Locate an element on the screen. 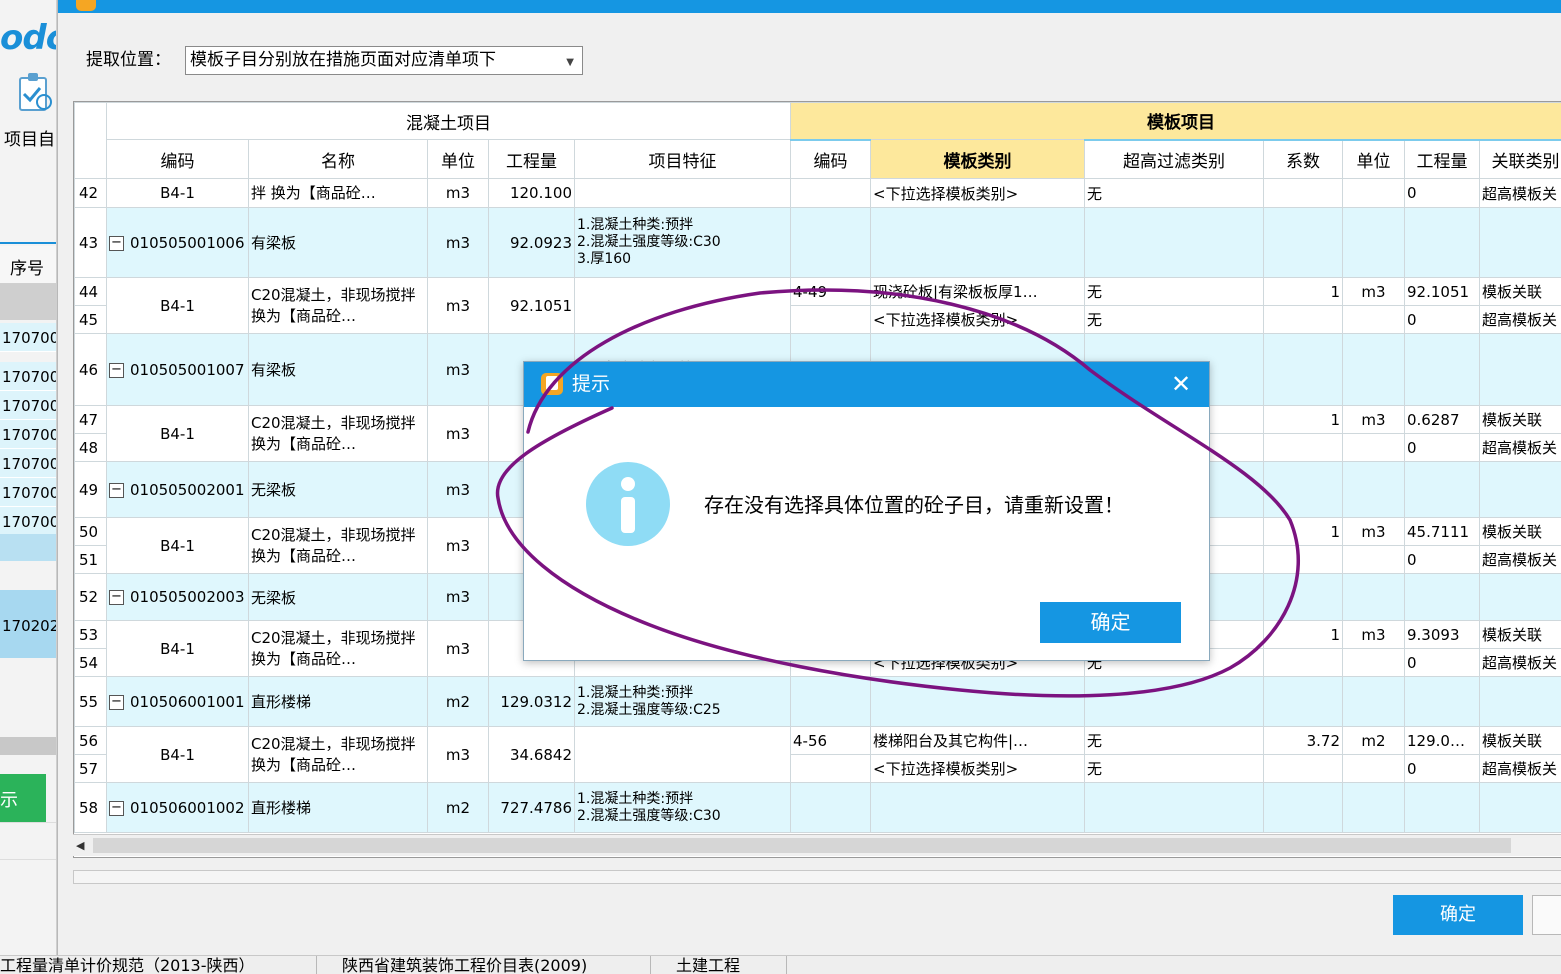 This screenshot has width=1561, height=974. col-header-fw-filter: 超高过滤类别 is located at coordinates (1174, 158).